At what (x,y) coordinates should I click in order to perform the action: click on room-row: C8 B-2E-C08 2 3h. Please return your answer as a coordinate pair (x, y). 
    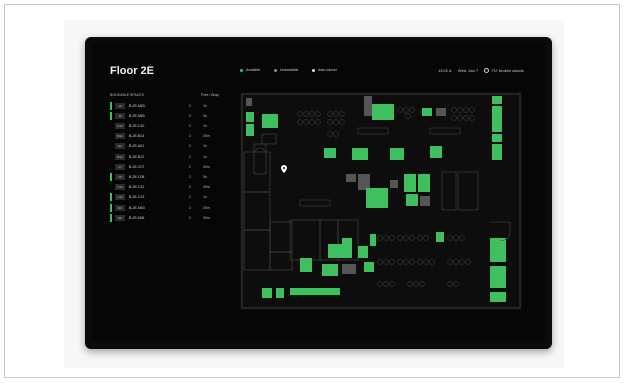
    Looking at the image, I should click on (167, 176).